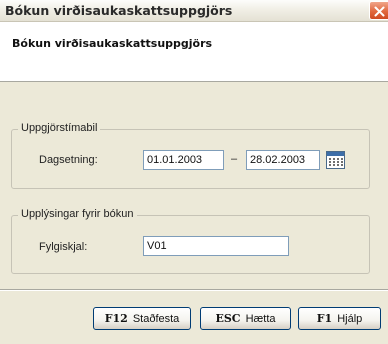 This screenshot has height=344, width=388. I want to click on header-title: Bókun virðisaukaskattsuppgjörs, so click(112, 43).